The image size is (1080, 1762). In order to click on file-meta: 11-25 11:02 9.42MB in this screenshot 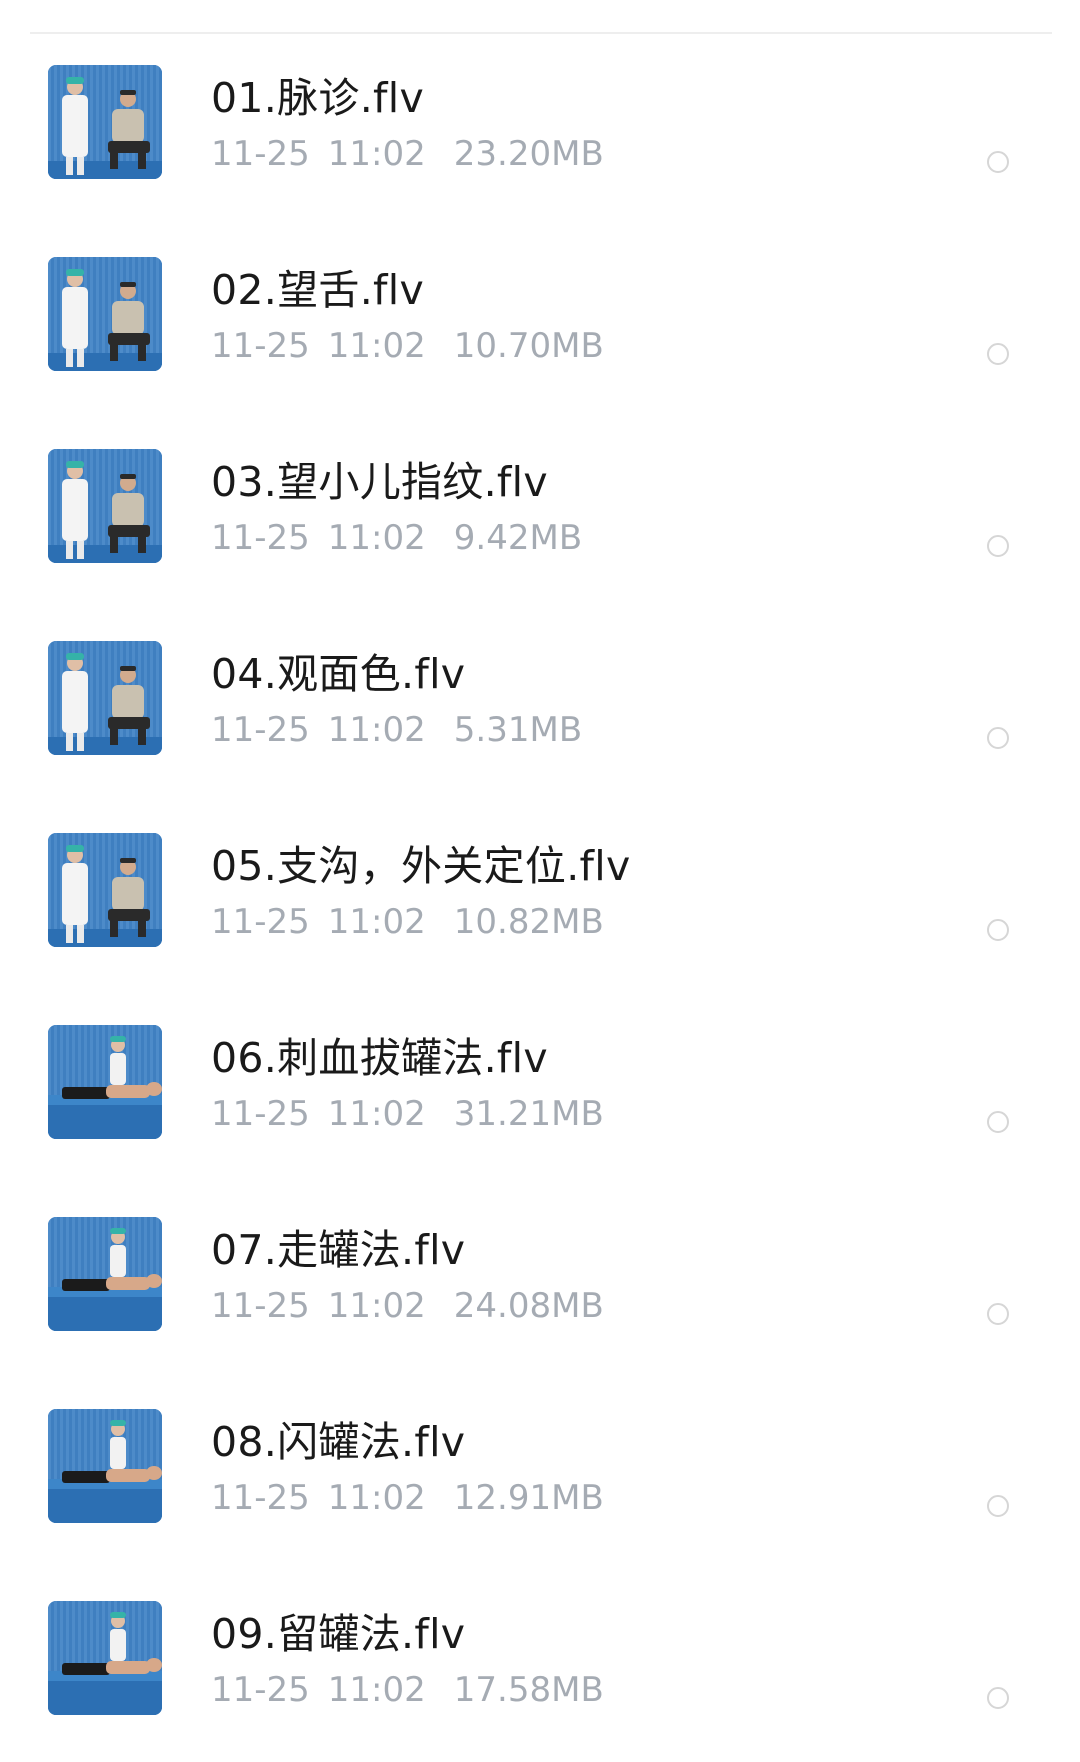, I will do `click(396, 538)`.